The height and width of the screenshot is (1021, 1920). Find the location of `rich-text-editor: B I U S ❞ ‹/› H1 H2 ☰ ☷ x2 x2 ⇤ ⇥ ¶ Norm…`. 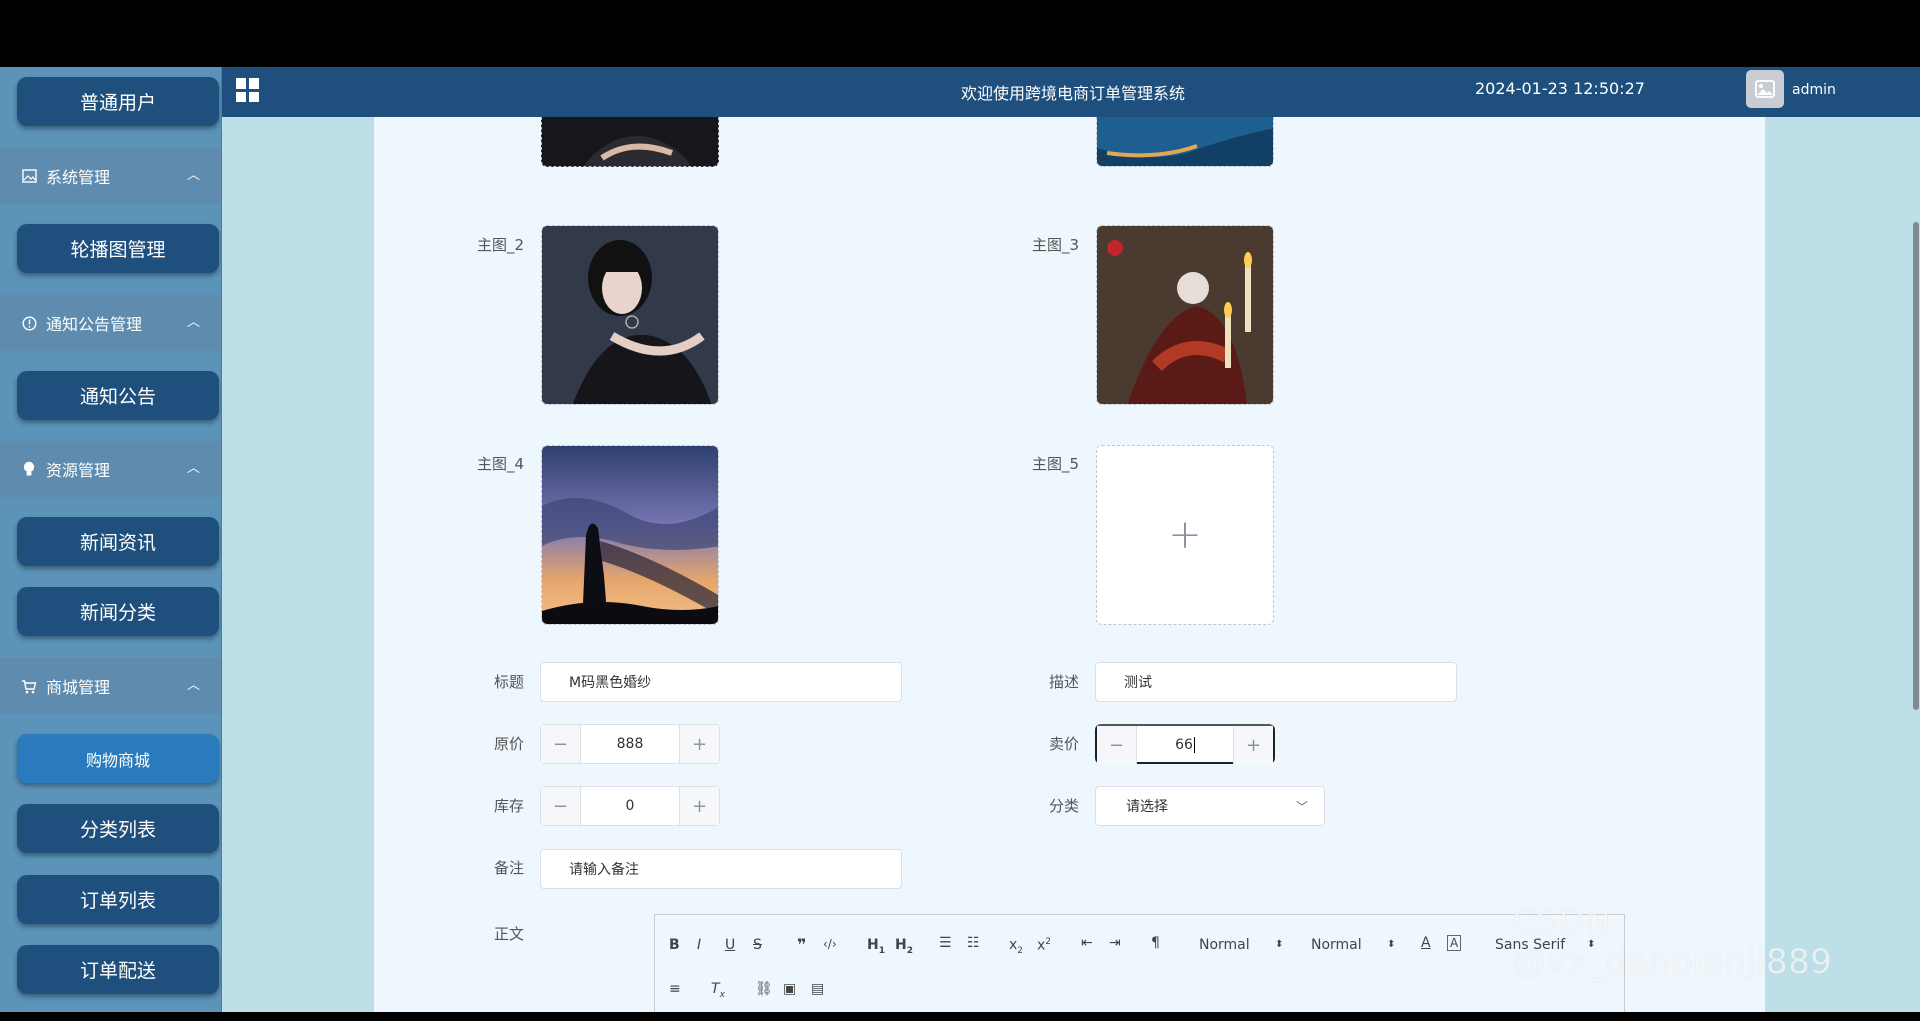

rich-text-editor: B I U S ❞ ‹/› H1 H2 ☰ ☷ x2 x2 ⇤ ⇥ ¶ Norm… is located at coordinates (1139, 963).